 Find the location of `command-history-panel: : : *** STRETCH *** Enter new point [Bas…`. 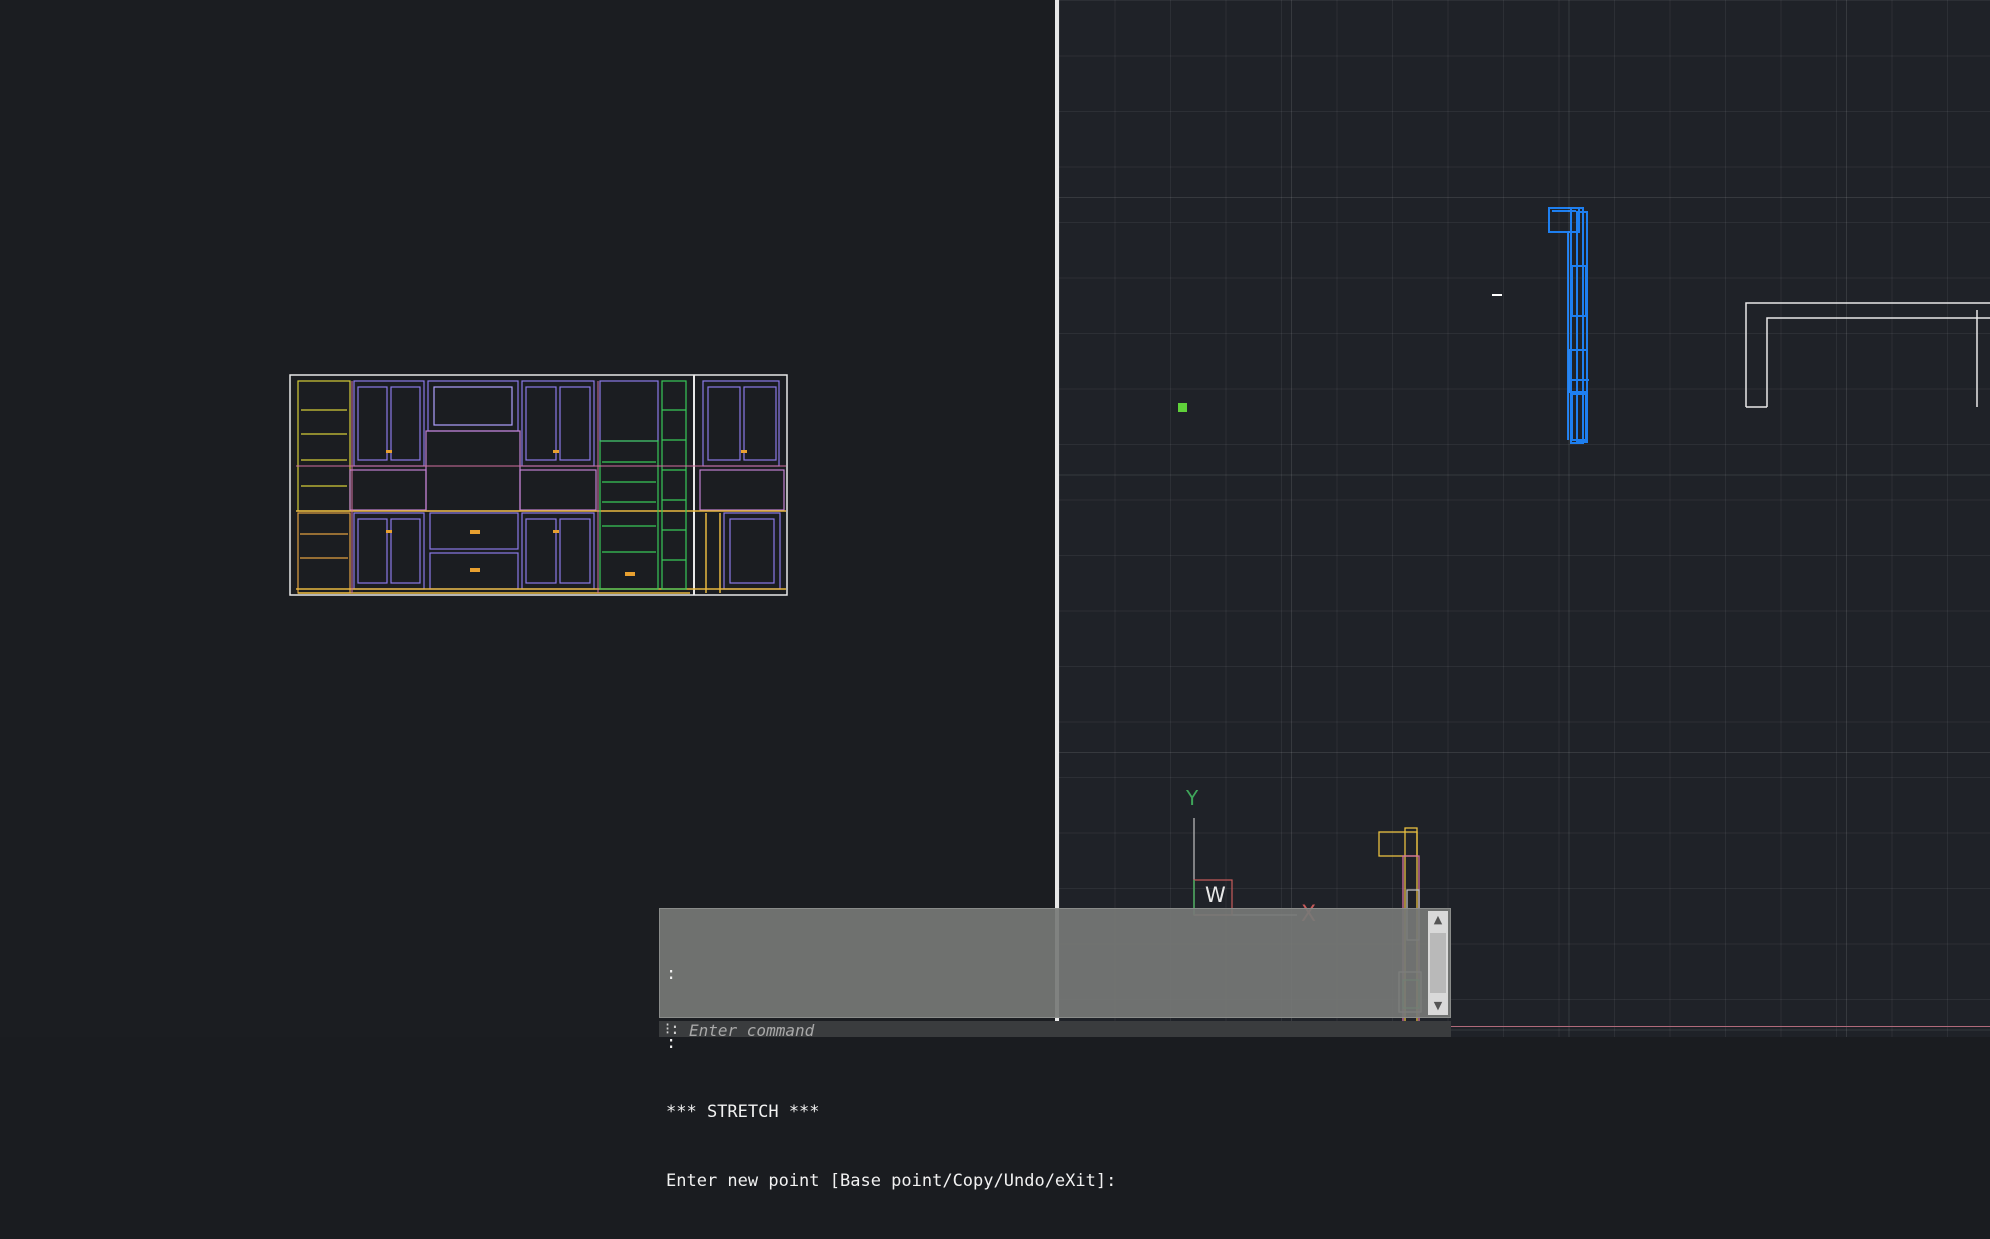

command-history-panel: : : *** STRETCH *** Enter new point [Bas… is located at coordinates (1055, 1049).